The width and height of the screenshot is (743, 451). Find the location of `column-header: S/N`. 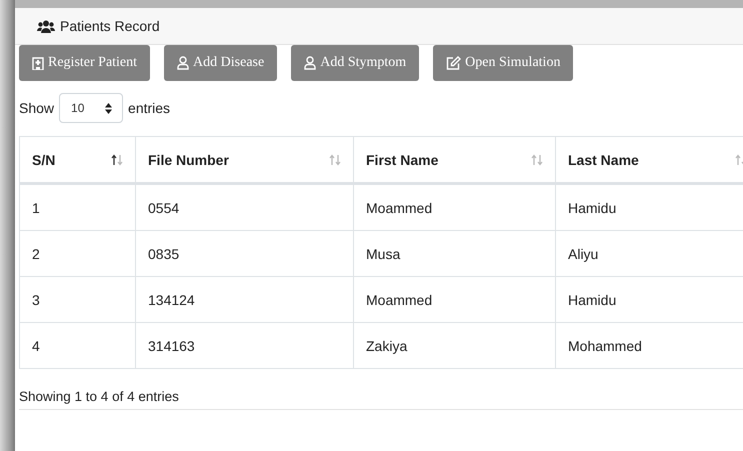

column-header: S/N is located at coordinates (44, 160).